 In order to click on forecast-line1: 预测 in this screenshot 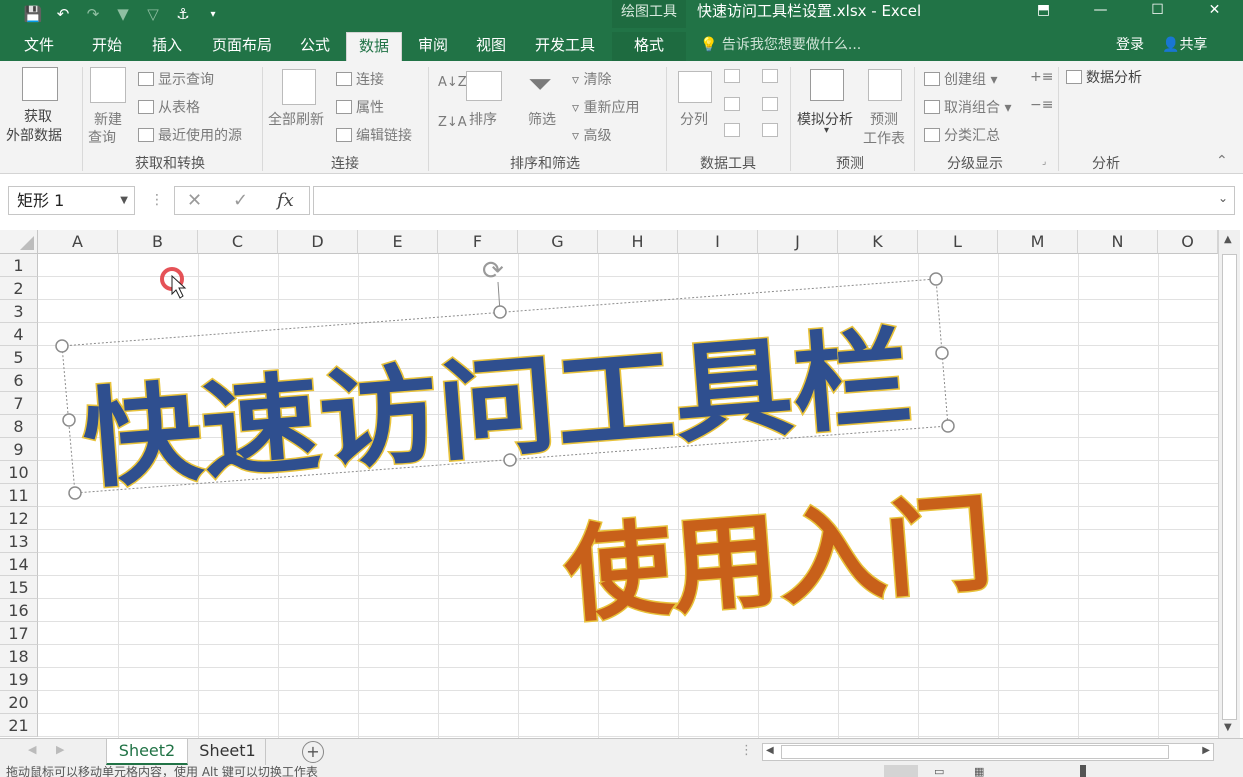, I will do `click(884, 119)`.